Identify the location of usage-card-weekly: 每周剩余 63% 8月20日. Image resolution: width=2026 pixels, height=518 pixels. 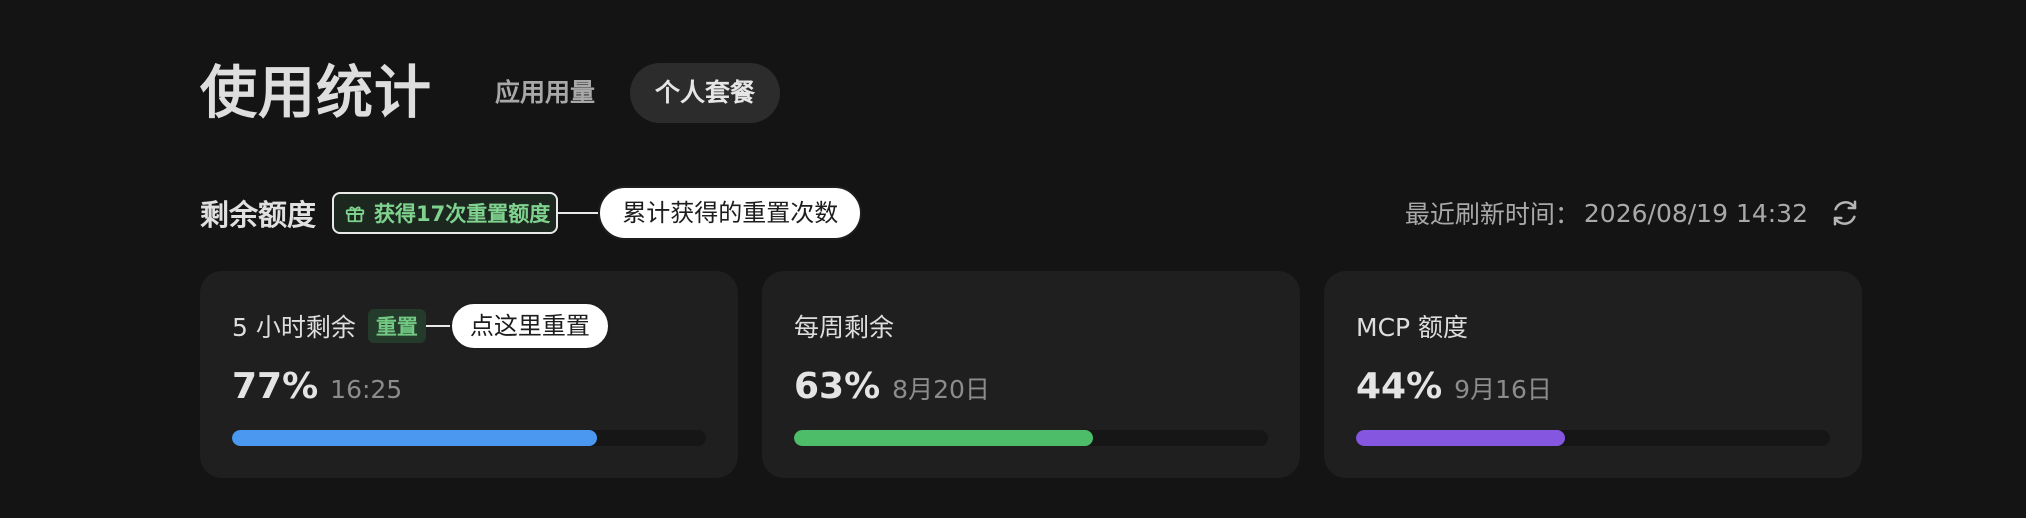
(1031, 374).